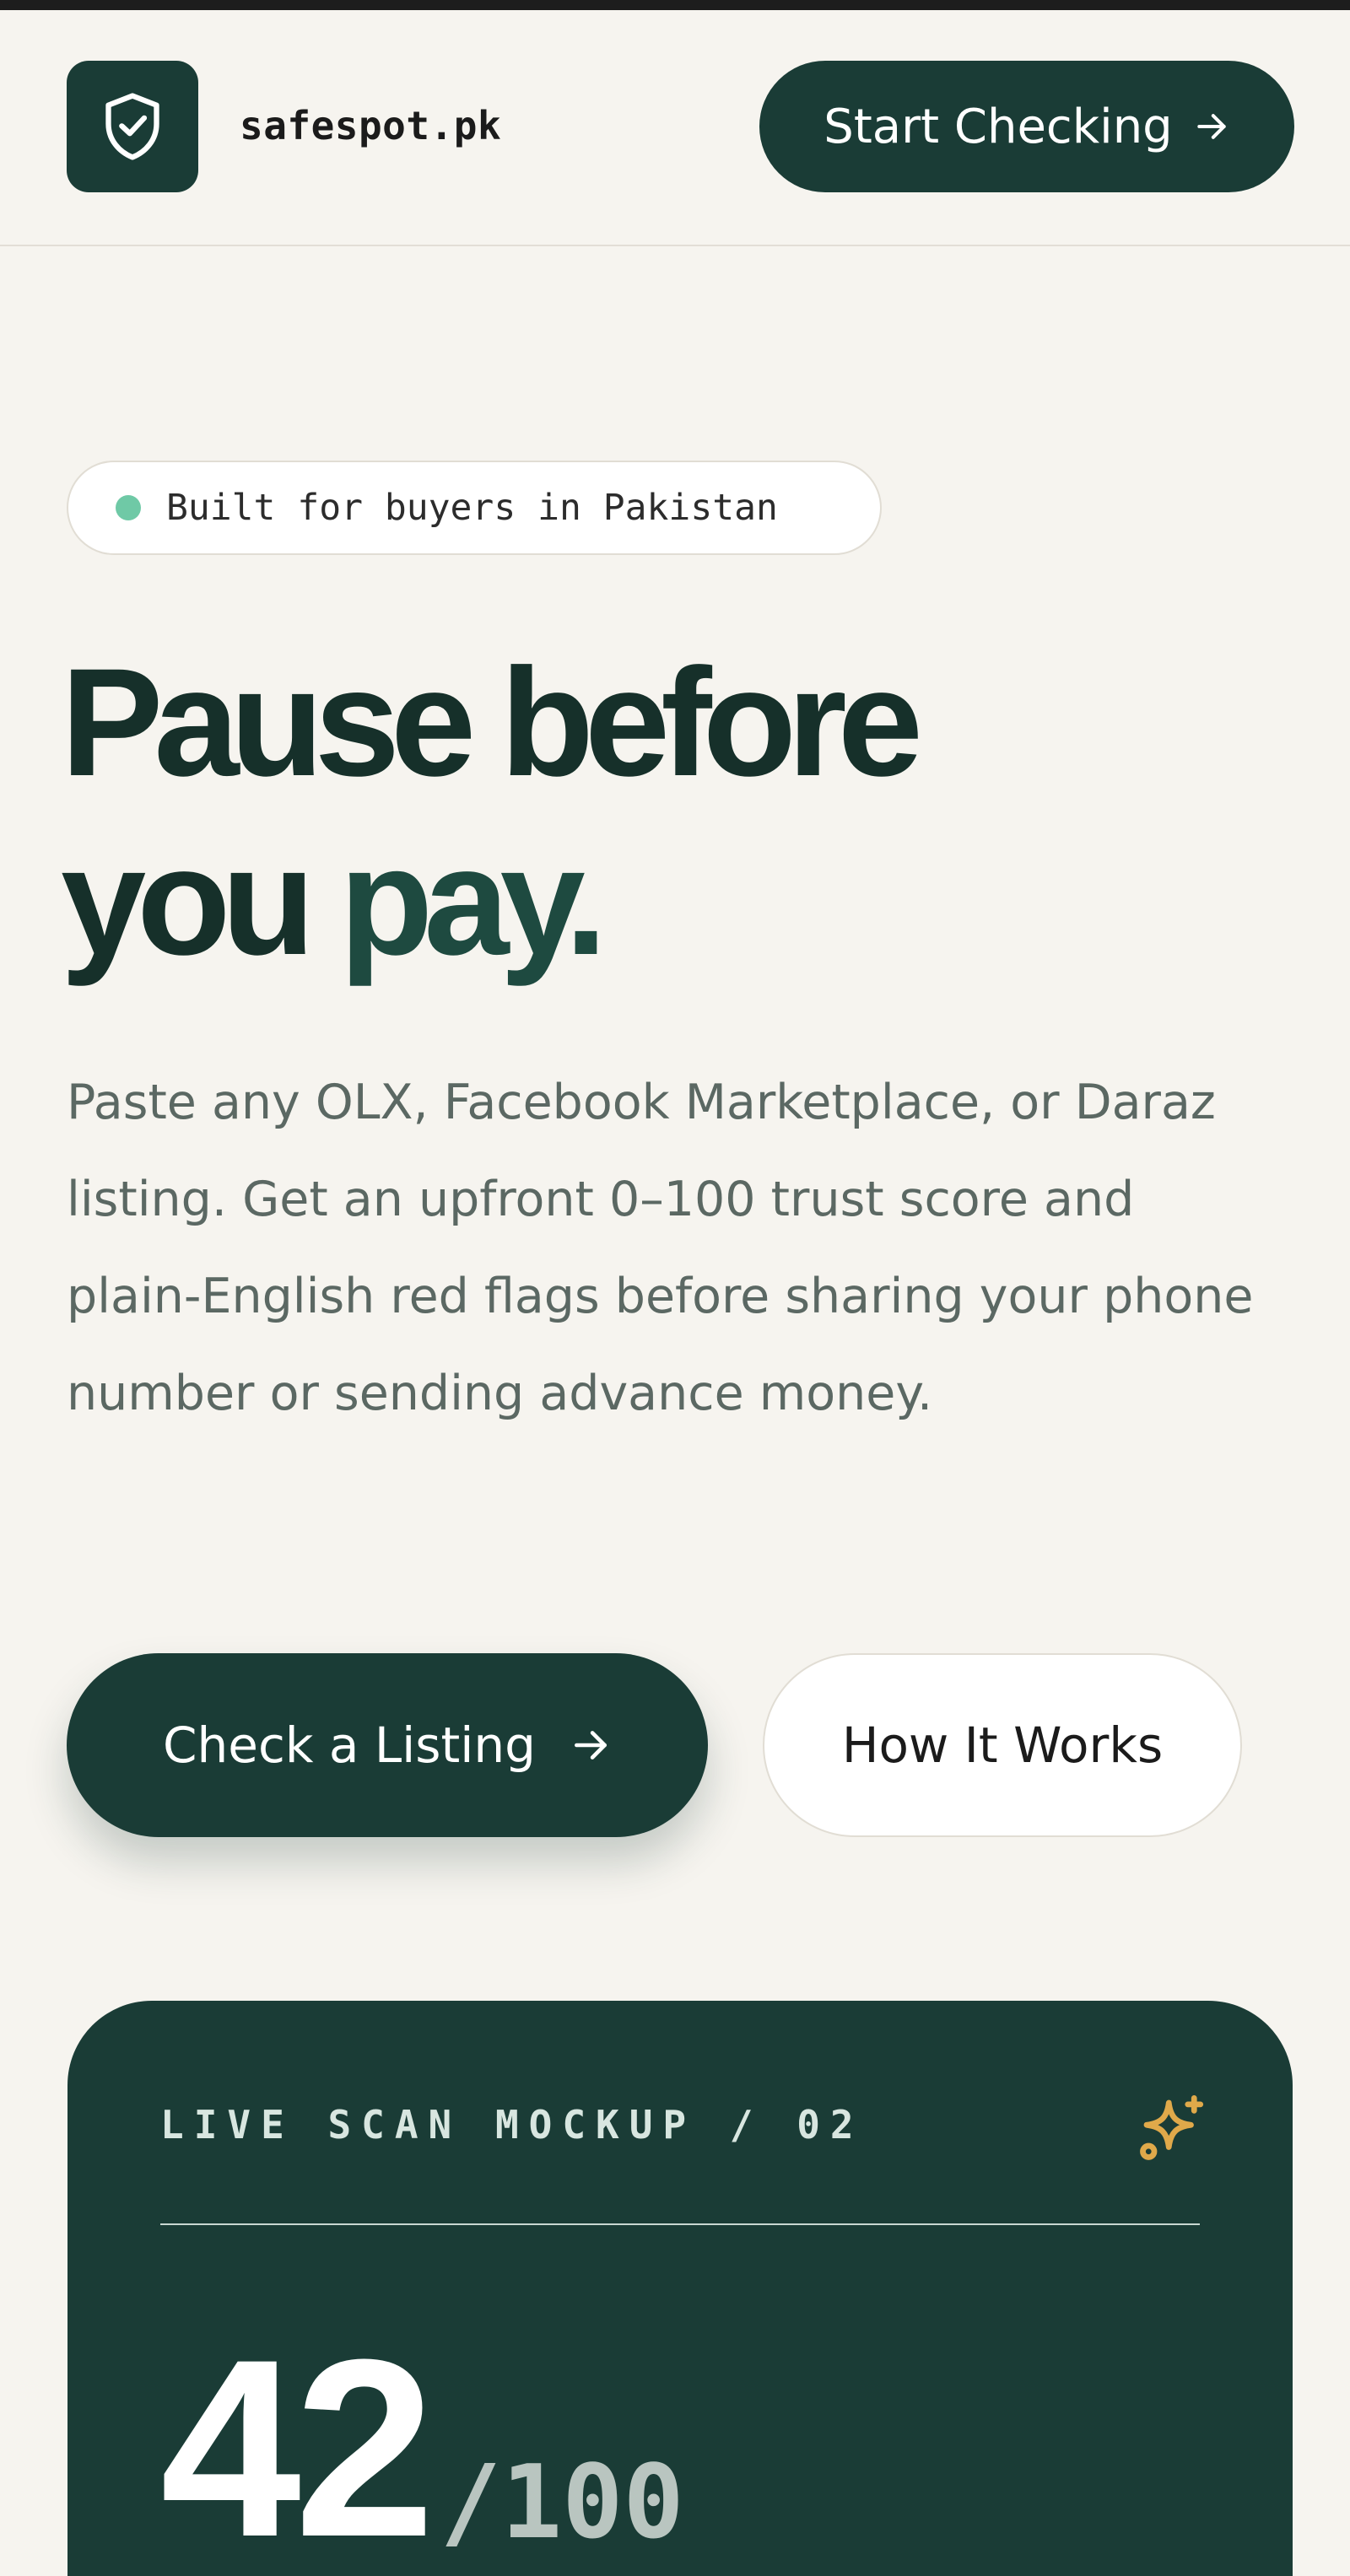 The width and height of the screenshot is (1350, 2576). I want to click on headline-accent: pay., so click(473, 901).